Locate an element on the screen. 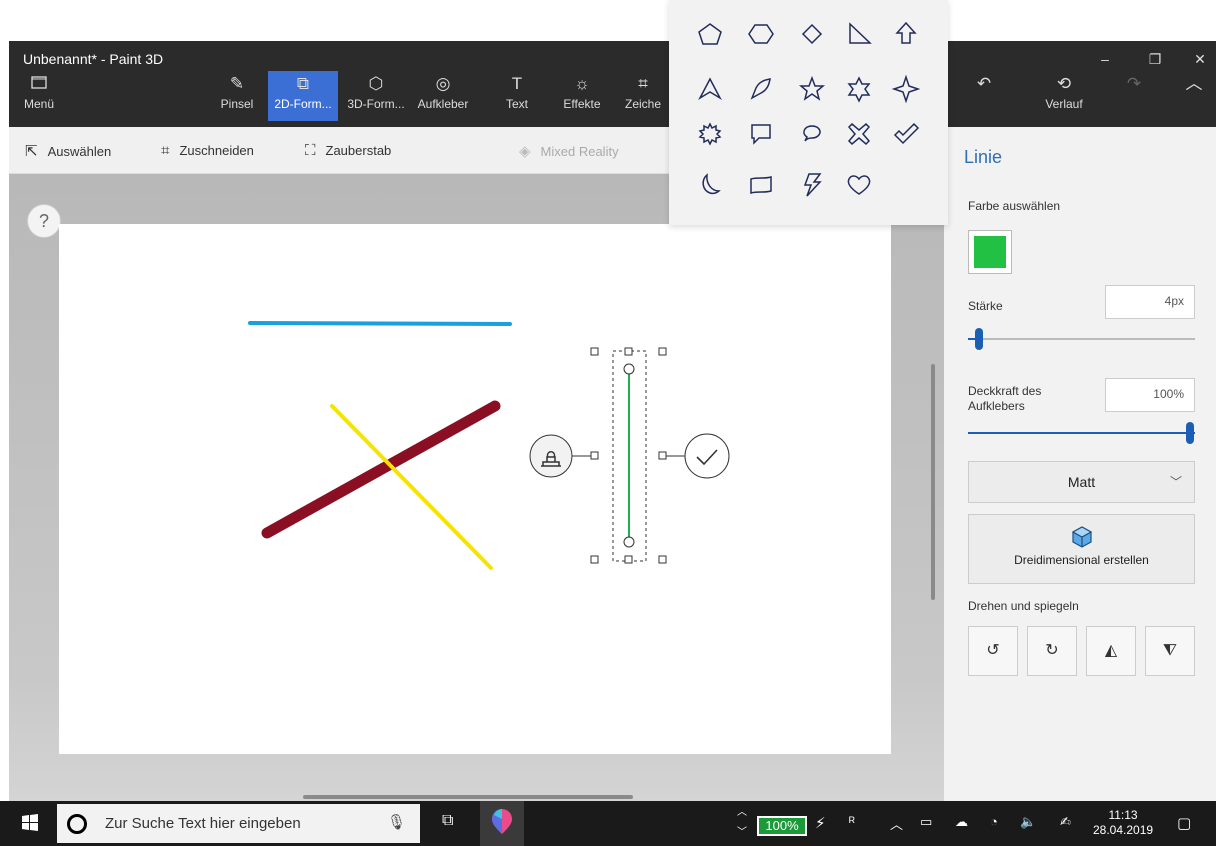 Image resolution: width=1216 pixels, height=846 pixels. tab-brushes: ✎ Pinsel is located at coordinates (237, 96).